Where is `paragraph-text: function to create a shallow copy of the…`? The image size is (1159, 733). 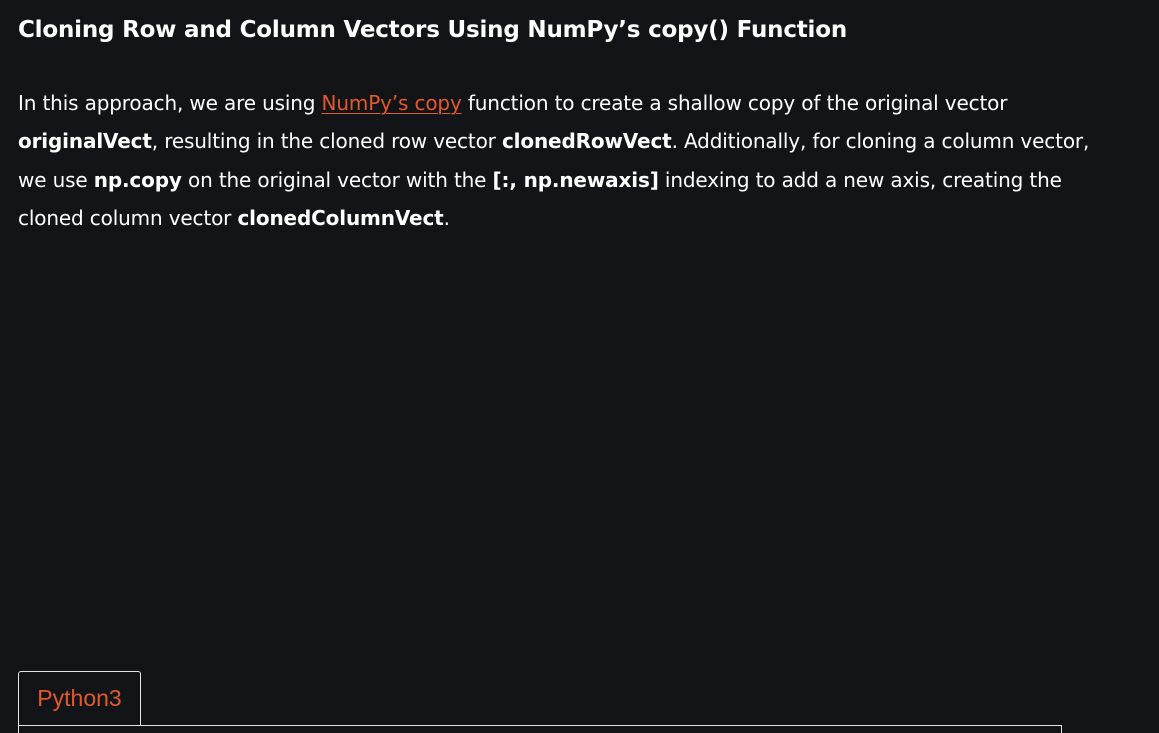
paragraph-text: function to create a shallow copy of the… is located at coordinates (734, 103).